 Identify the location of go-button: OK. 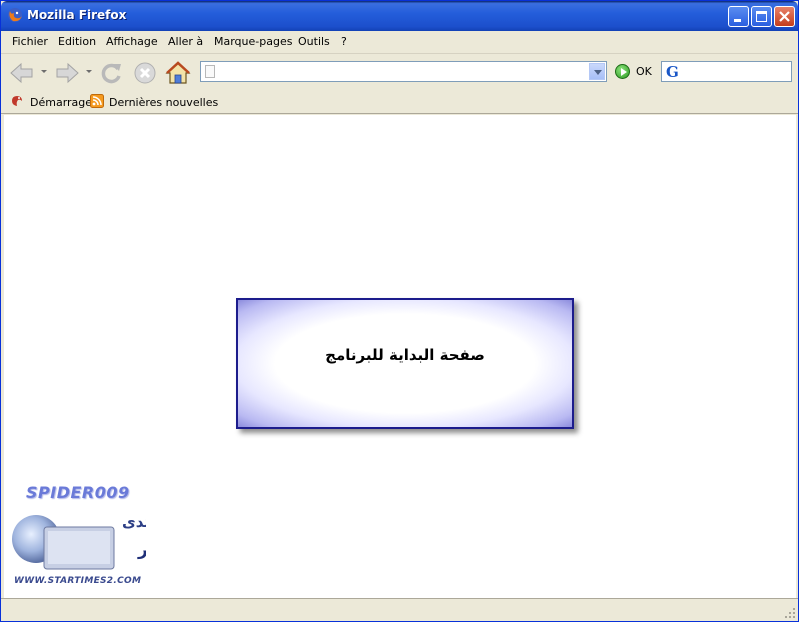
(635, 72).